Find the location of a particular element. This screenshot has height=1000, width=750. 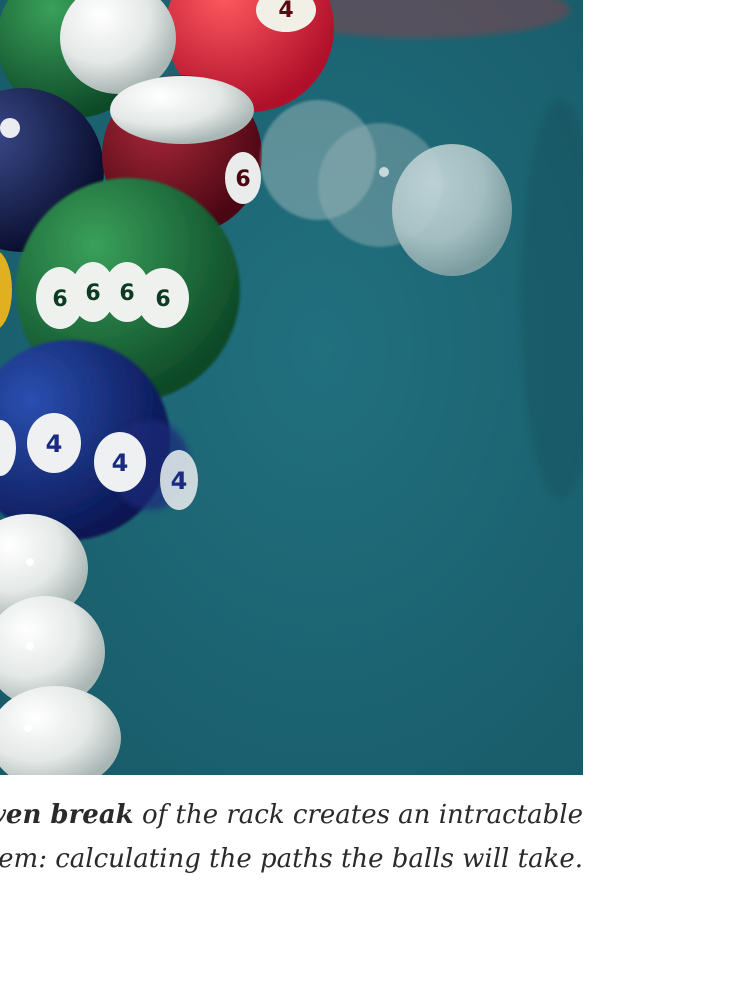

caption-bold-phrase: ven break is located at coordinates (67, 815).